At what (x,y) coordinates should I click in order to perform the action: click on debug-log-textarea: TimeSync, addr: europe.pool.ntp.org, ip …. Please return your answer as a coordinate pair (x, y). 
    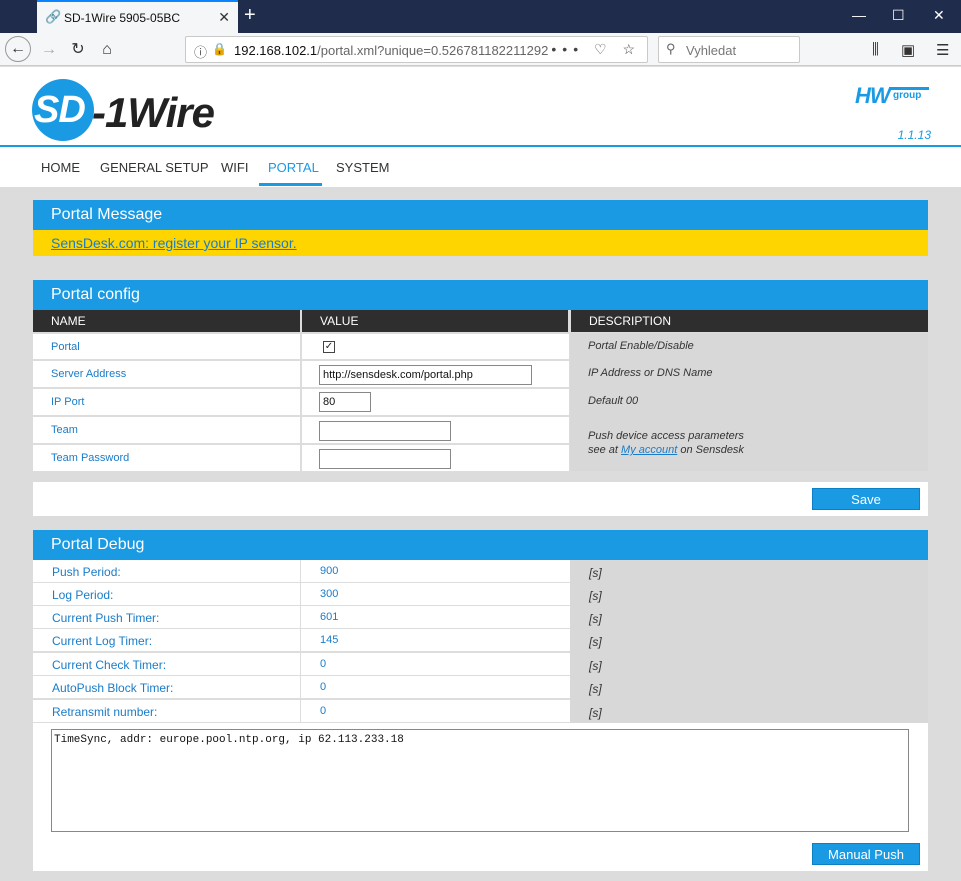
    Looking at the image, I should click on (480, 780).